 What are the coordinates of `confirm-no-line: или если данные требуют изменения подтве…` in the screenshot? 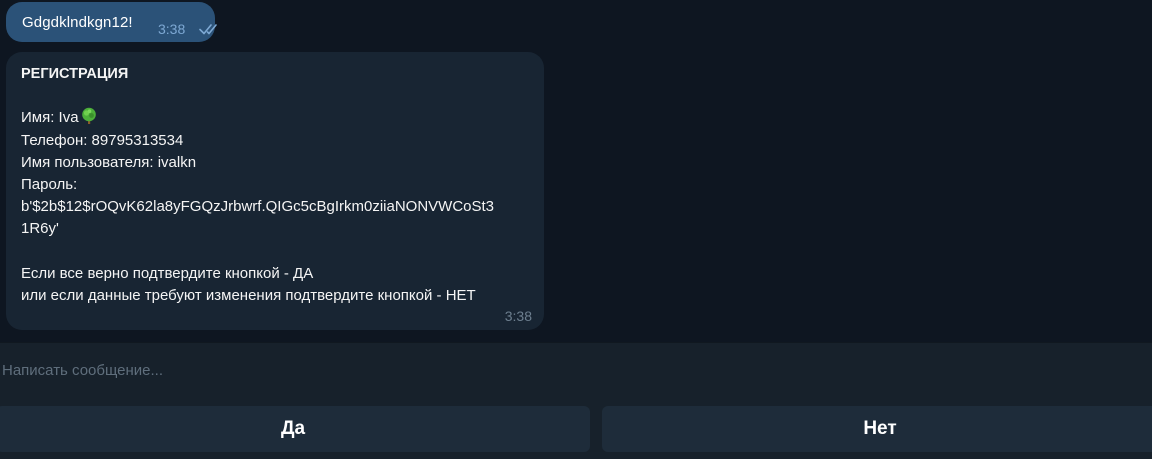 It's located at (248, 295).